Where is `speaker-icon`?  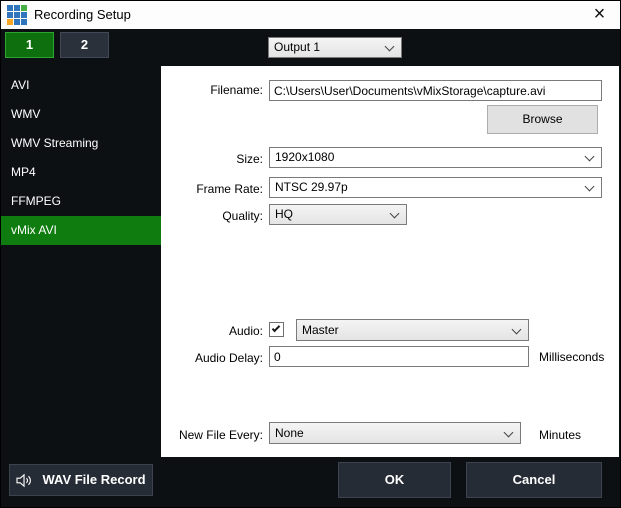
speaker-icon is located at coordinates (24, 480).